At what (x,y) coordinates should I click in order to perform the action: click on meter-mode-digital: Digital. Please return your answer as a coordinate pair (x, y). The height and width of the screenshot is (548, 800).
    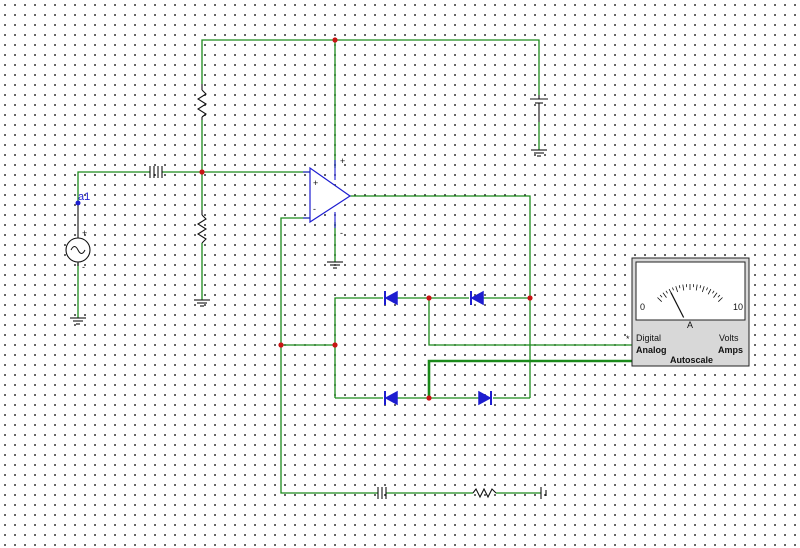
    Looking at the image, I should click on (648, 338).